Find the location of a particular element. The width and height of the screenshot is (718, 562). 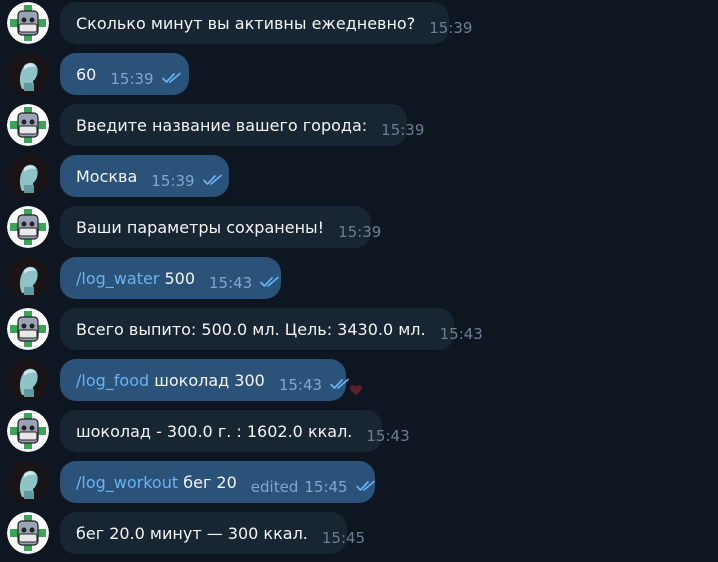

message-row: /log_workout бег 20 edited 15:45 is located at coordinates (359, 486).